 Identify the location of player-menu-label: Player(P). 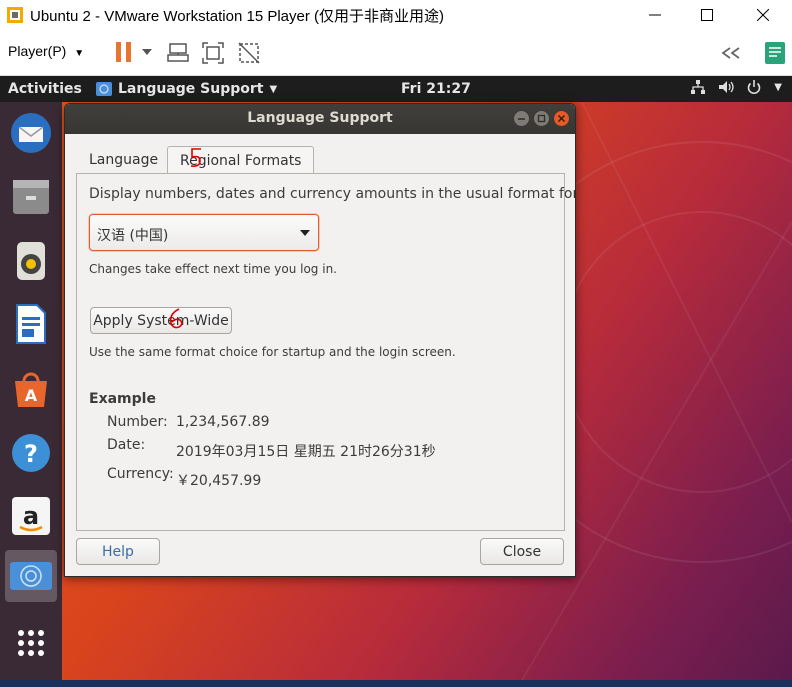
(37, 51).